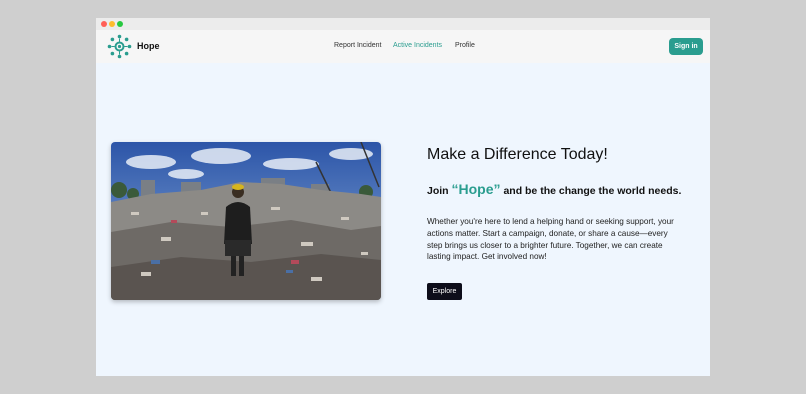 Image resolution: width=806 pixels, height=394 pixels. I want to click on hero-headline: Make a Difference Today!, so click(517, 154).